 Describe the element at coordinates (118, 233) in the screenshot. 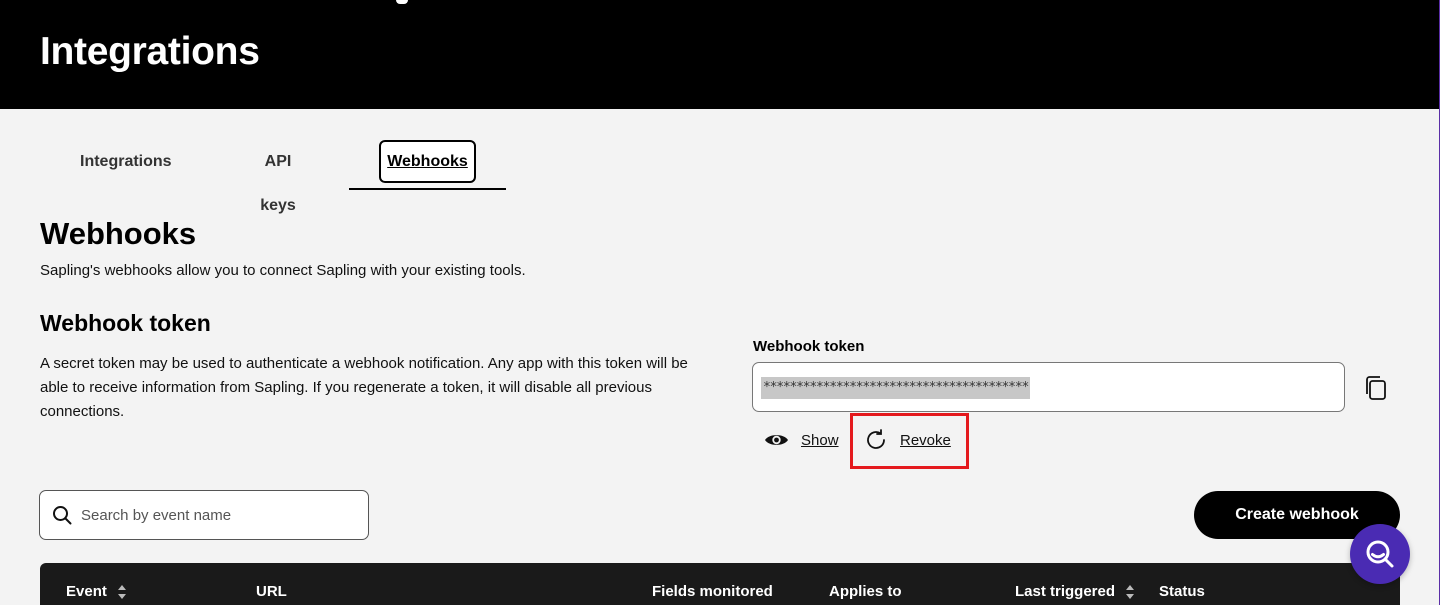

I see `section-title: Webhooks` at that location.